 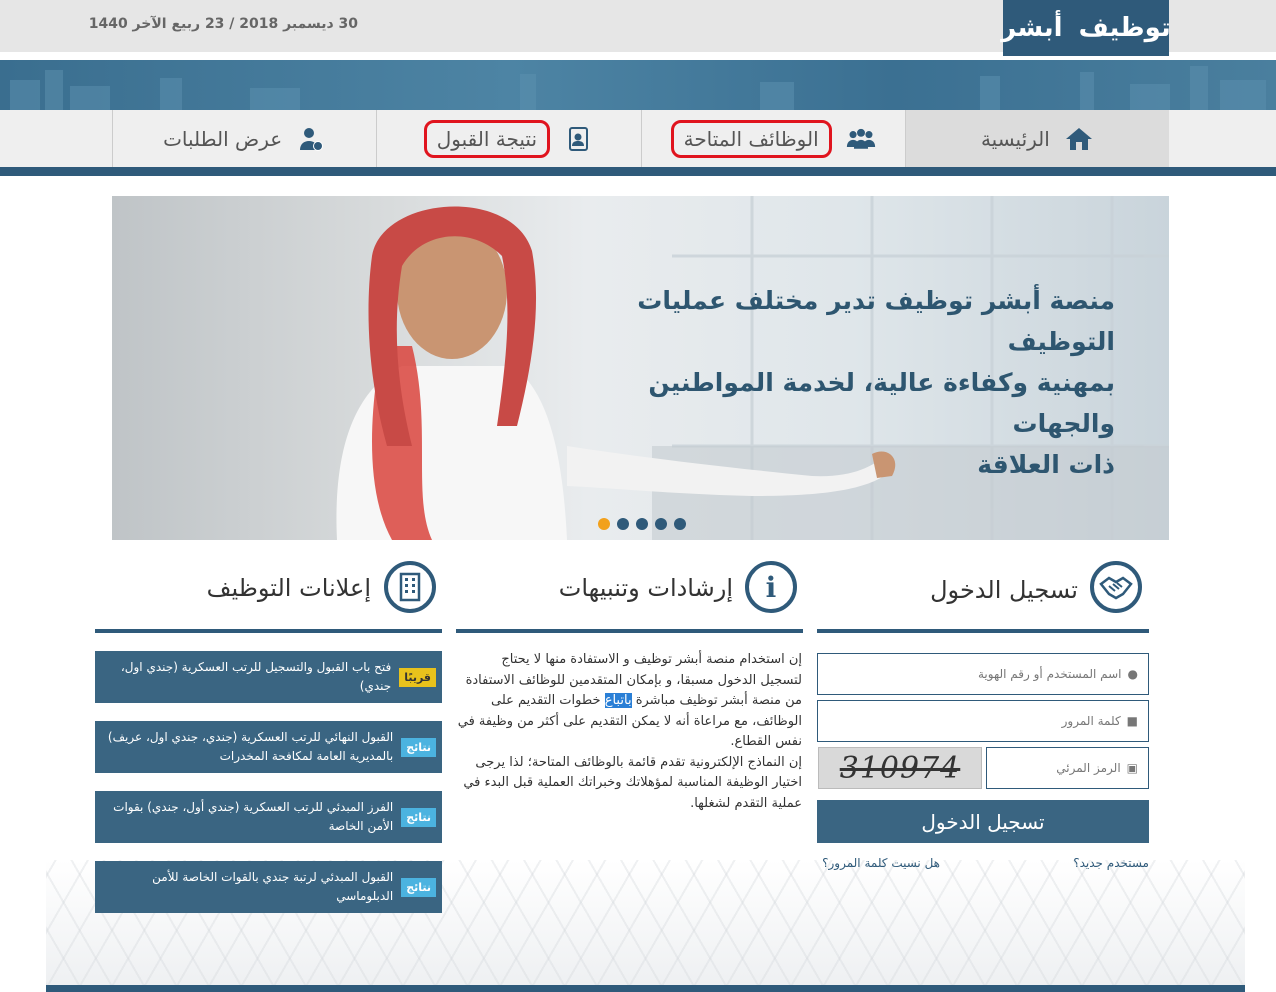 What do you see at coordinates (1124, 28) in the screenshot?
I see `logo-text-right: توظيف` at bounding box center [1124, 28].